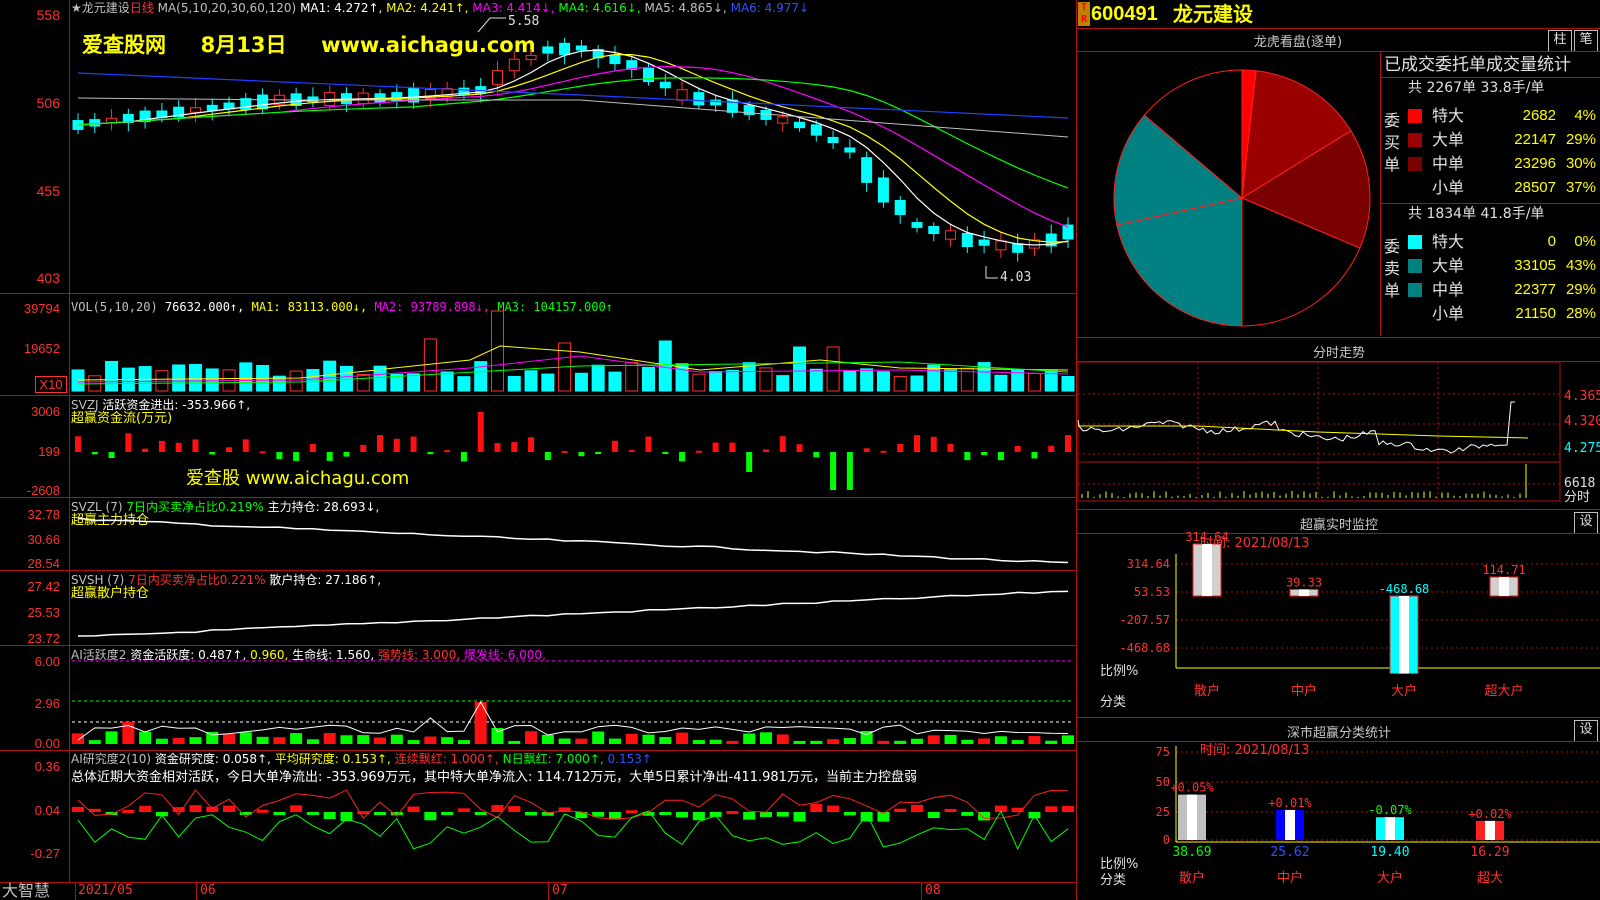 This screenshot has height=900, width=1600. I want to click on intraday-y-label: 4.365, so click(1582, 396).